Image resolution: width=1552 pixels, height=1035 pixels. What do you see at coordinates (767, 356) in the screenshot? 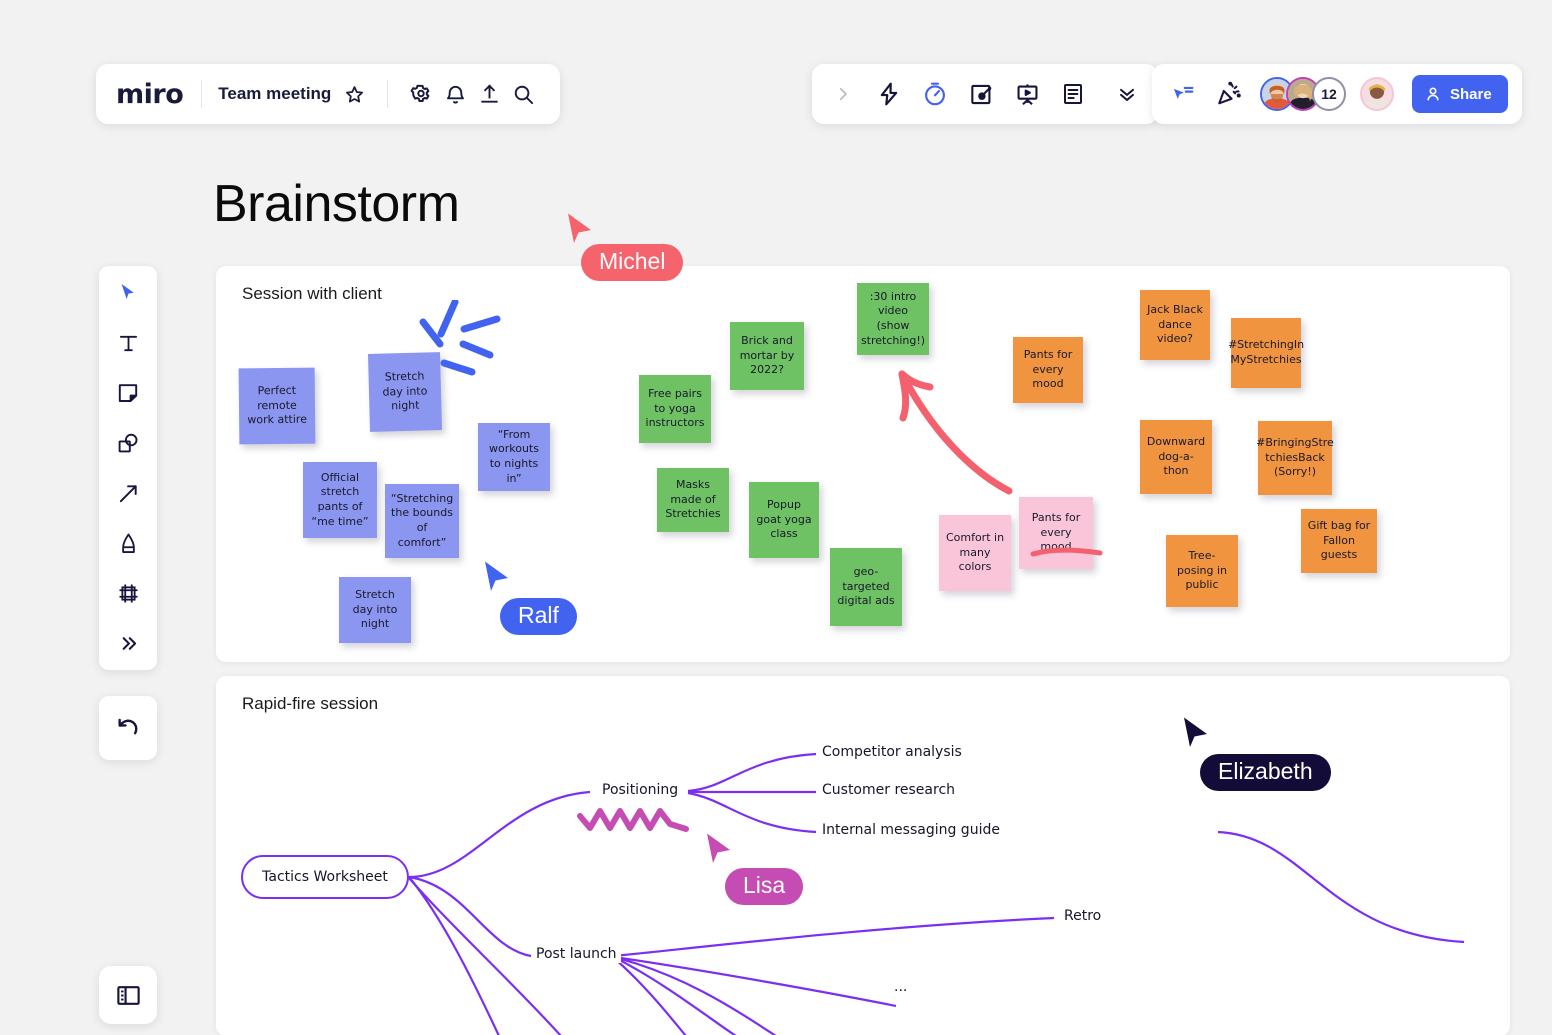
I see `sticky-note: Brick and mortar by 2022?` at bounding box center [767, 356].